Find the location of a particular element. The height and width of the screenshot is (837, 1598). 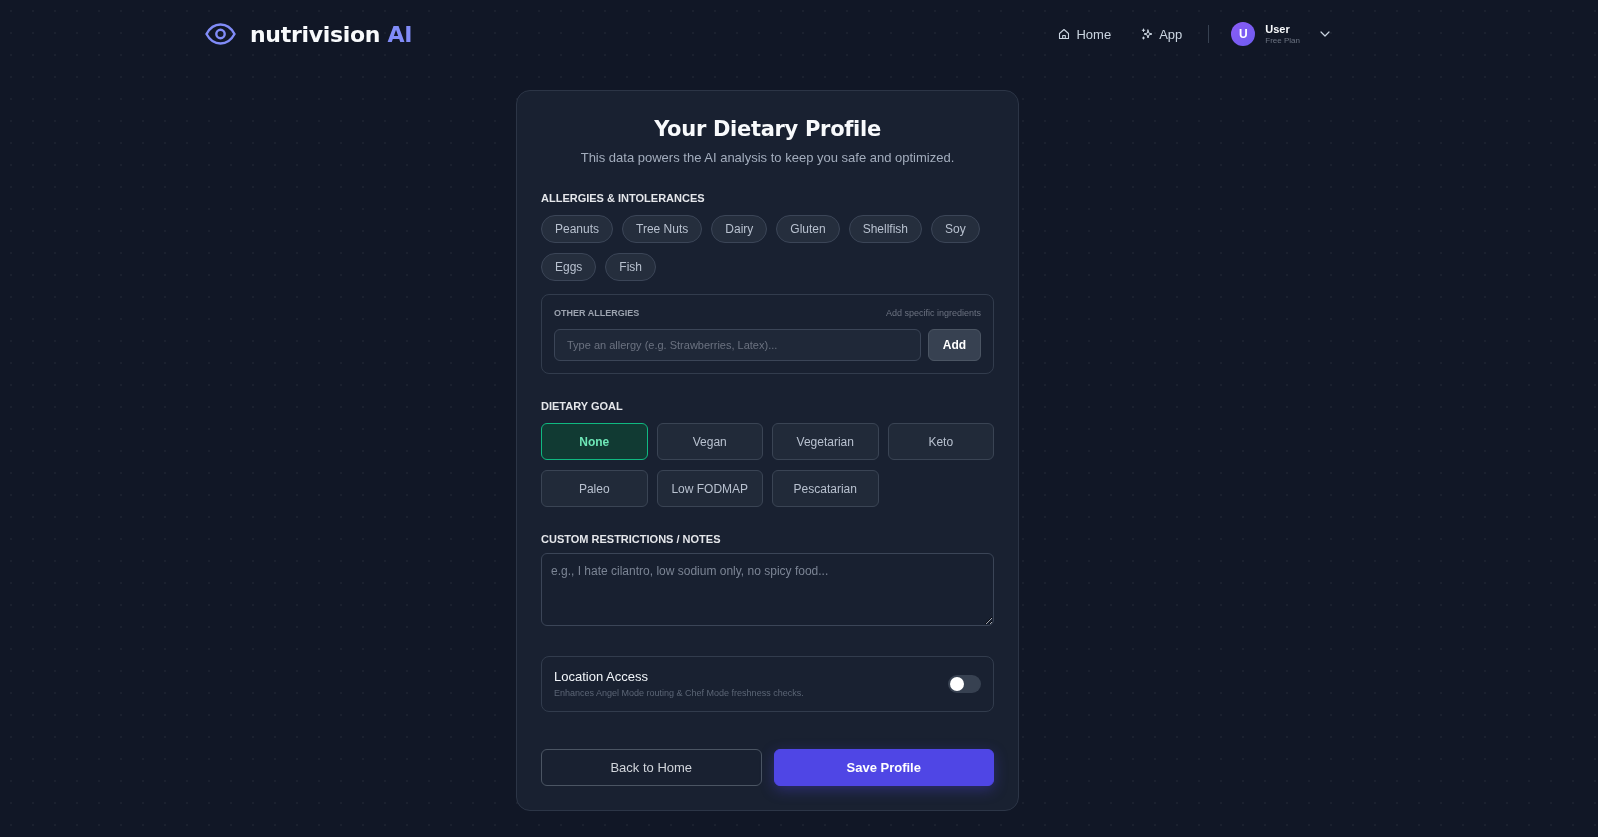

goal-option: Paleo is located at coordinates (594, 488).